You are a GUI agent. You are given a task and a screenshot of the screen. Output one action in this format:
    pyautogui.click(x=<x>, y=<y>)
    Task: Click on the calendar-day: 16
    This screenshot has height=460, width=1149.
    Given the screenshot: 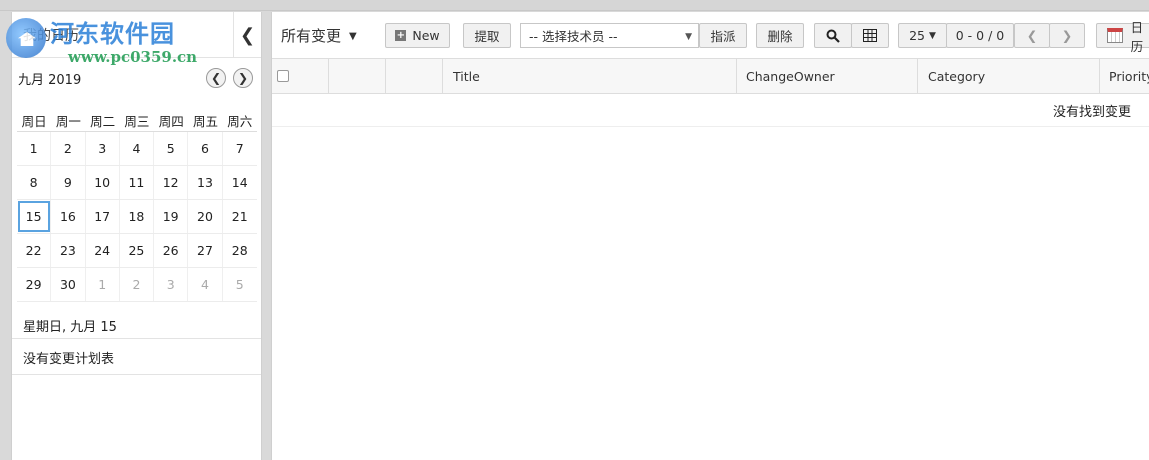 What is the action you would take?
    pyautogui.click(x=68, y=216)
    